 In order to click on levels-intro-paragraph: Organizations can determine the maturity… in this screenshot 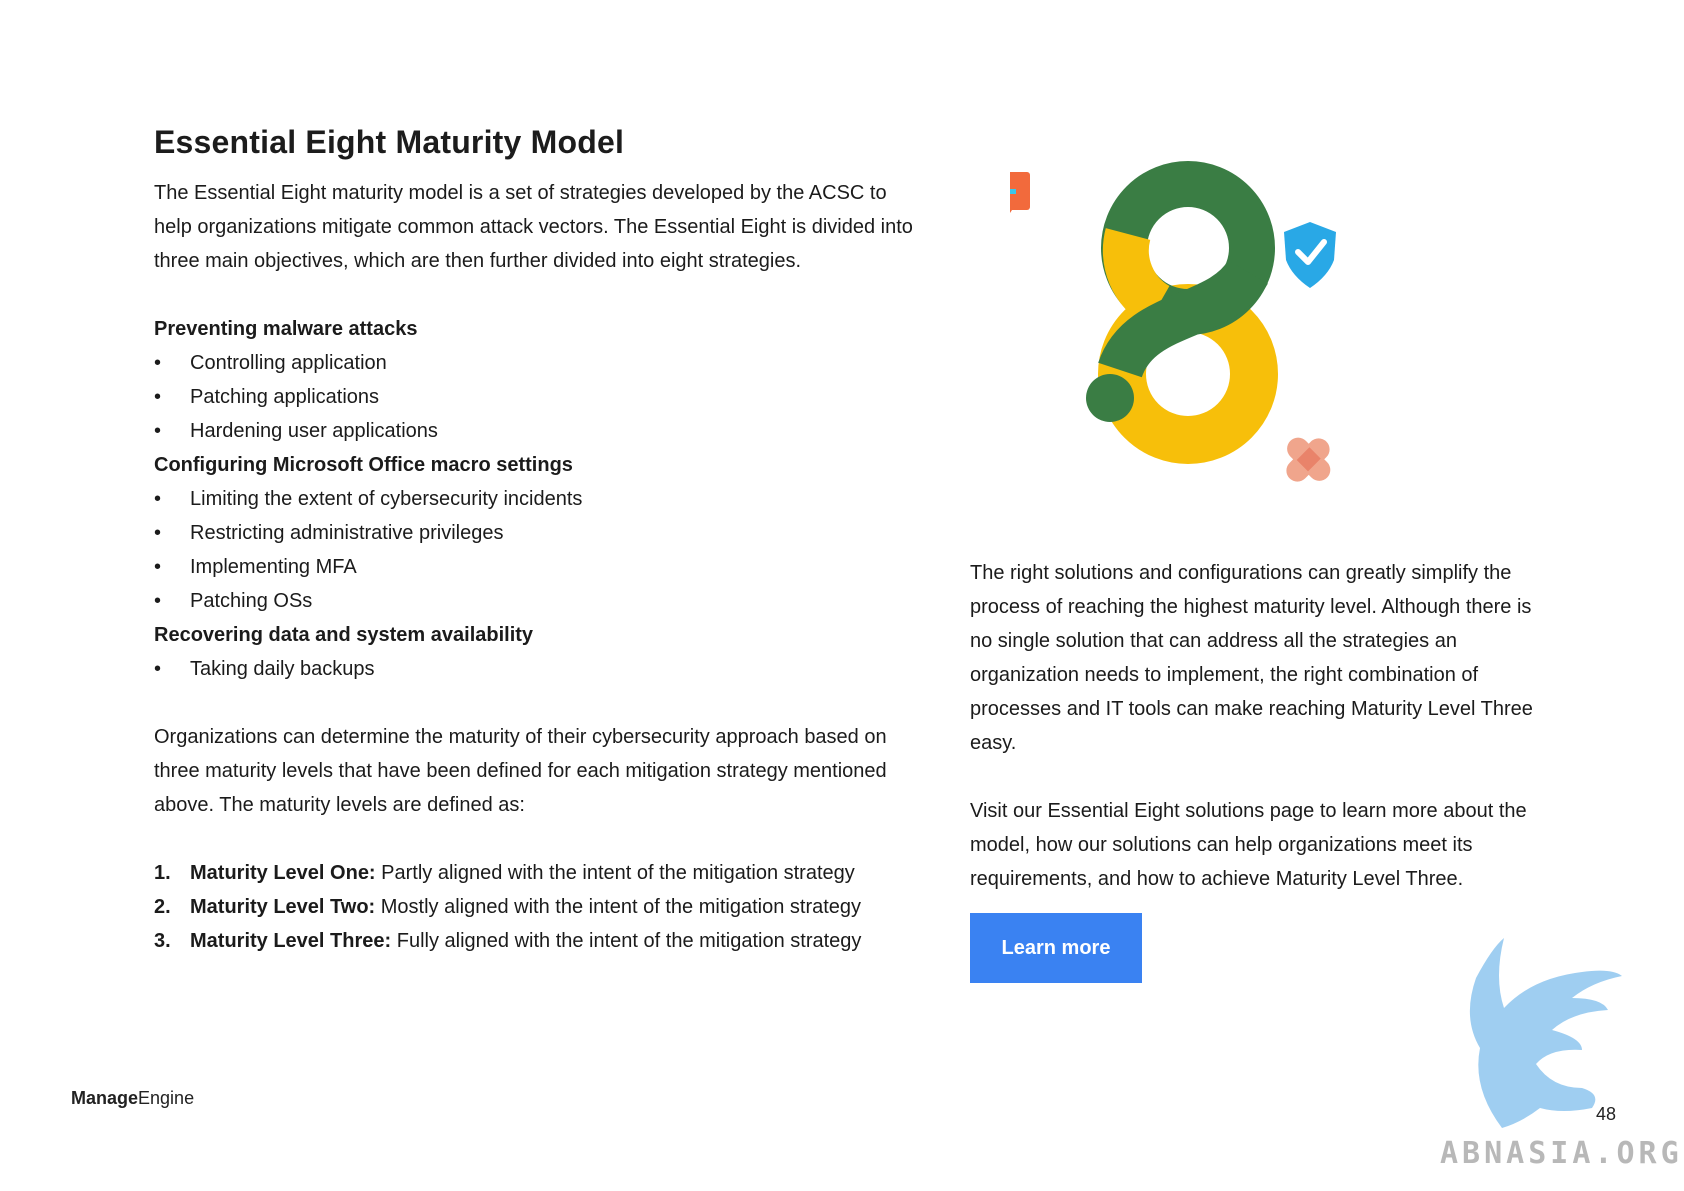, I will do `click(520, 770)`.